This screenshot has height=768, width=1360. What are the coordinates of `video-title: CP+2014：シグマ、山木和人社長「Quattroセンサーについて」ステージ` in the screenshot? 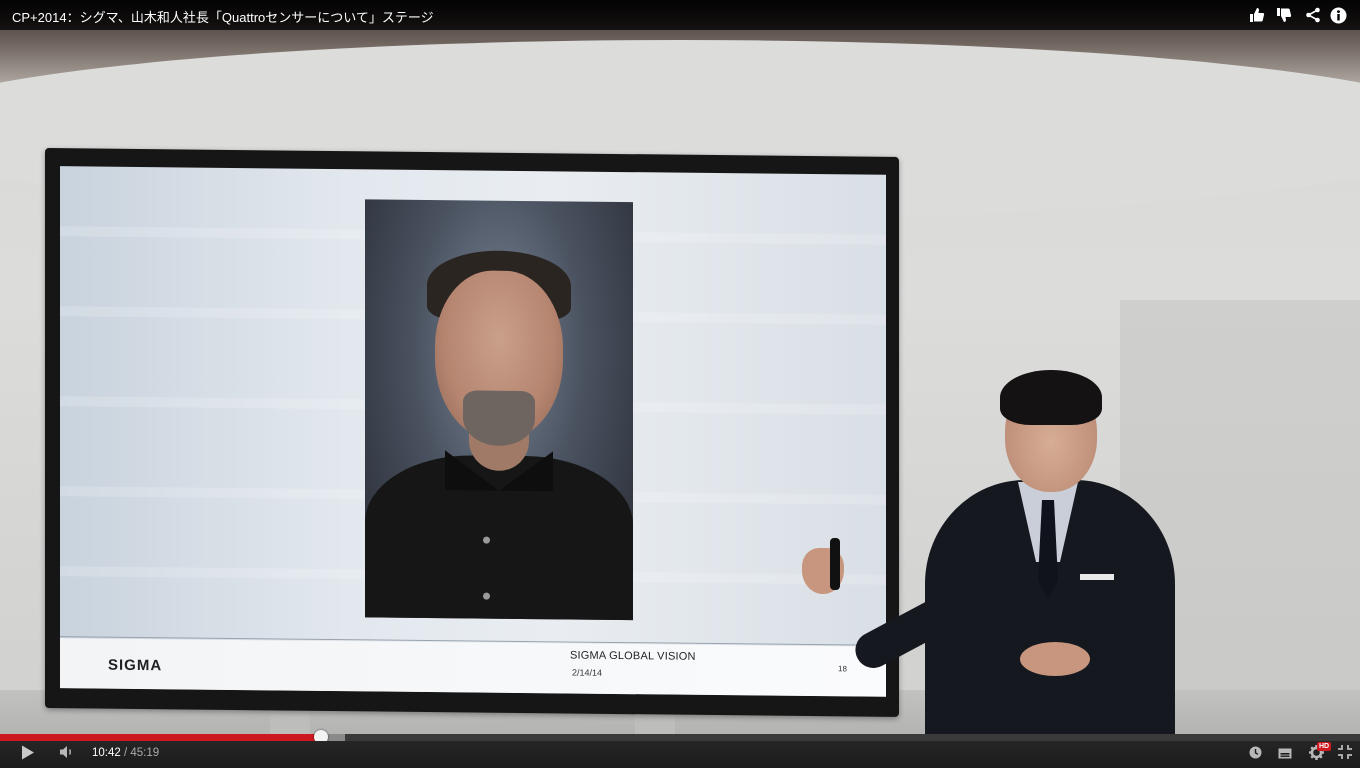 It's located at (223, 16).